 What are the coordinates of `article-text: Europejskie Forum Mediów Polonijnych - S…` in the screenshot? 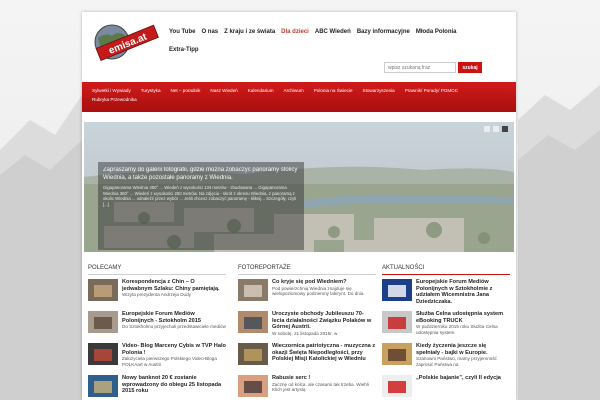 It's located at (174, 325).